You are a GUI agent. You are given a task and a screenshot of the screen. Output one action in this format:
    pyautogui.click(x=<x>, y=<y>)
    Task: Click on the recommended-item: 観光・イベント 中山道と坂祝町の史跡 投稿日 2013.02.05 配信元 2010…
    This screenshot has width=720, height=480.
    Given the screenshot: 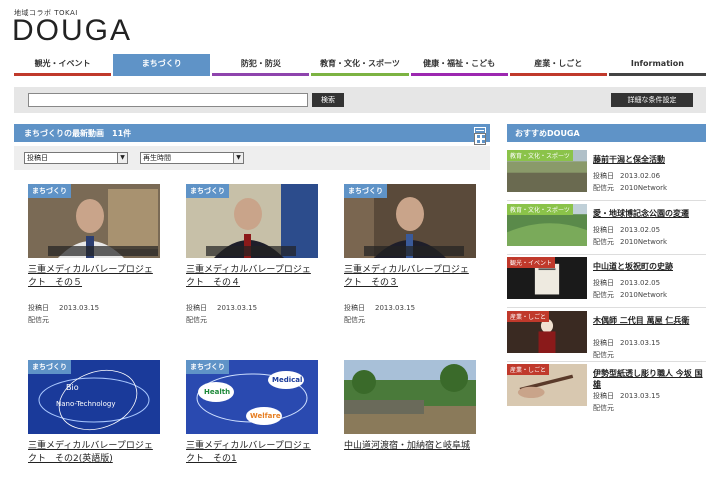 What is the action you would take?
    pyautogui.click(x=606, y=281)
    